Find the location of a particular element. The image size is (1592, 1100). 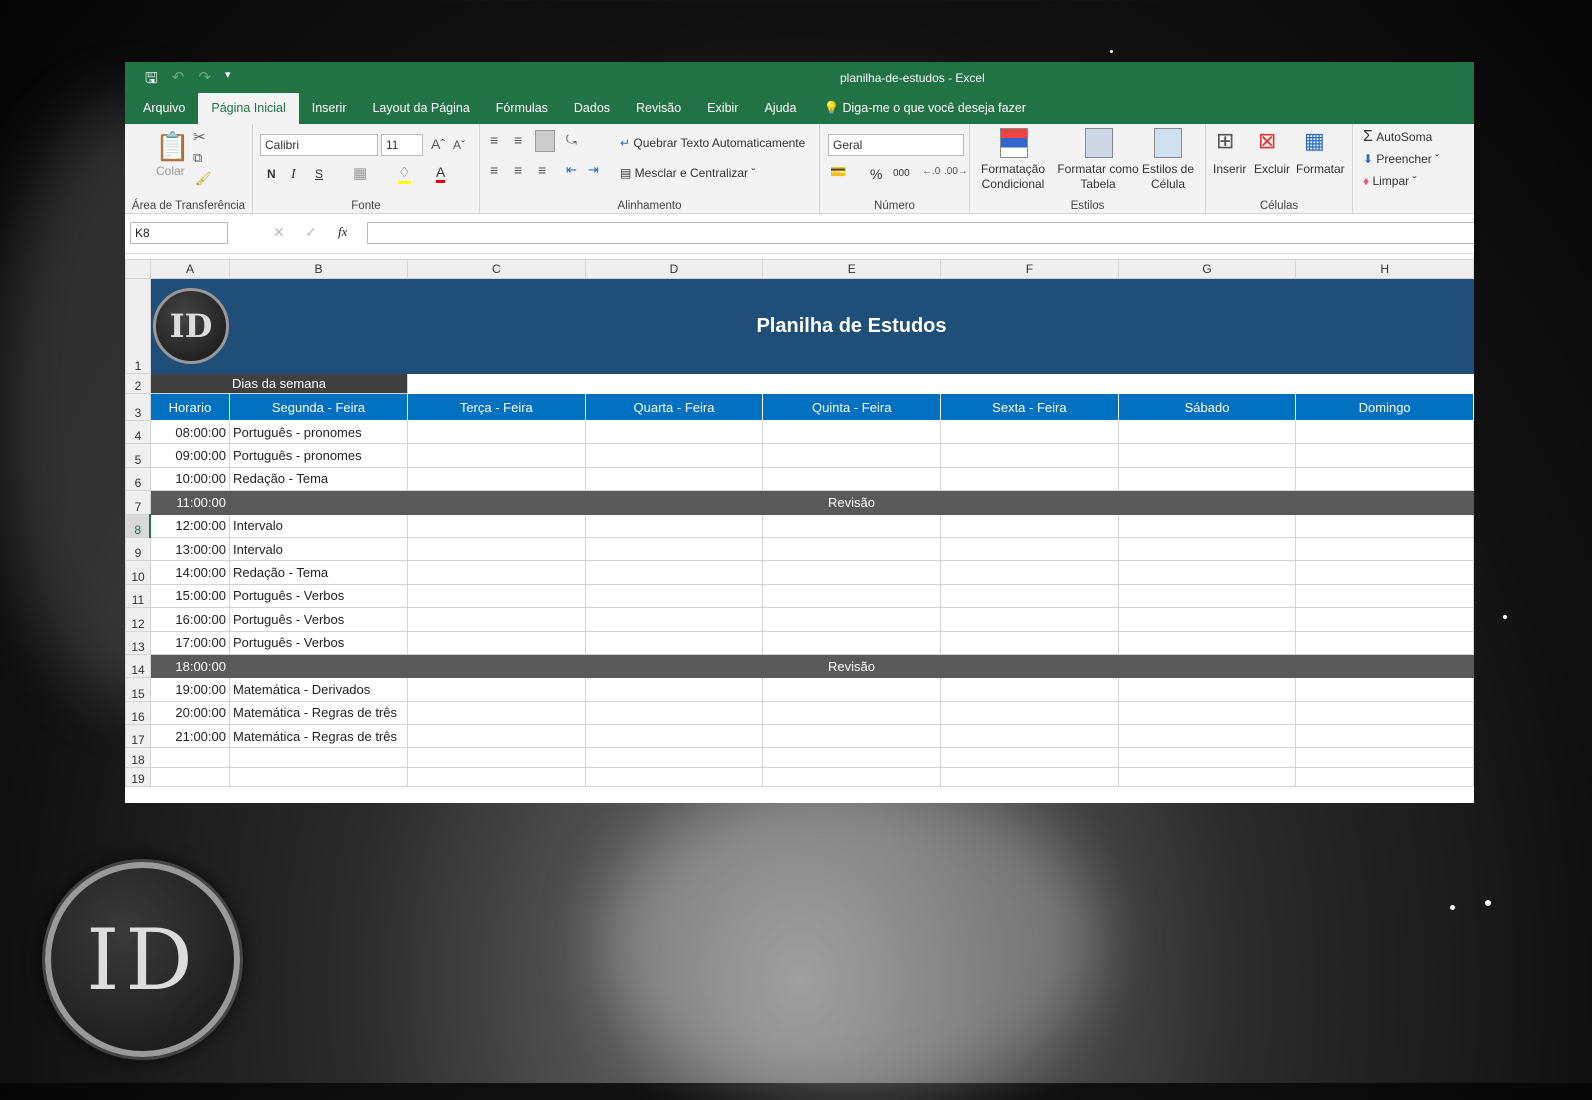

subject-cell: Matemática - Derivados is located at coordinates (318, 689).